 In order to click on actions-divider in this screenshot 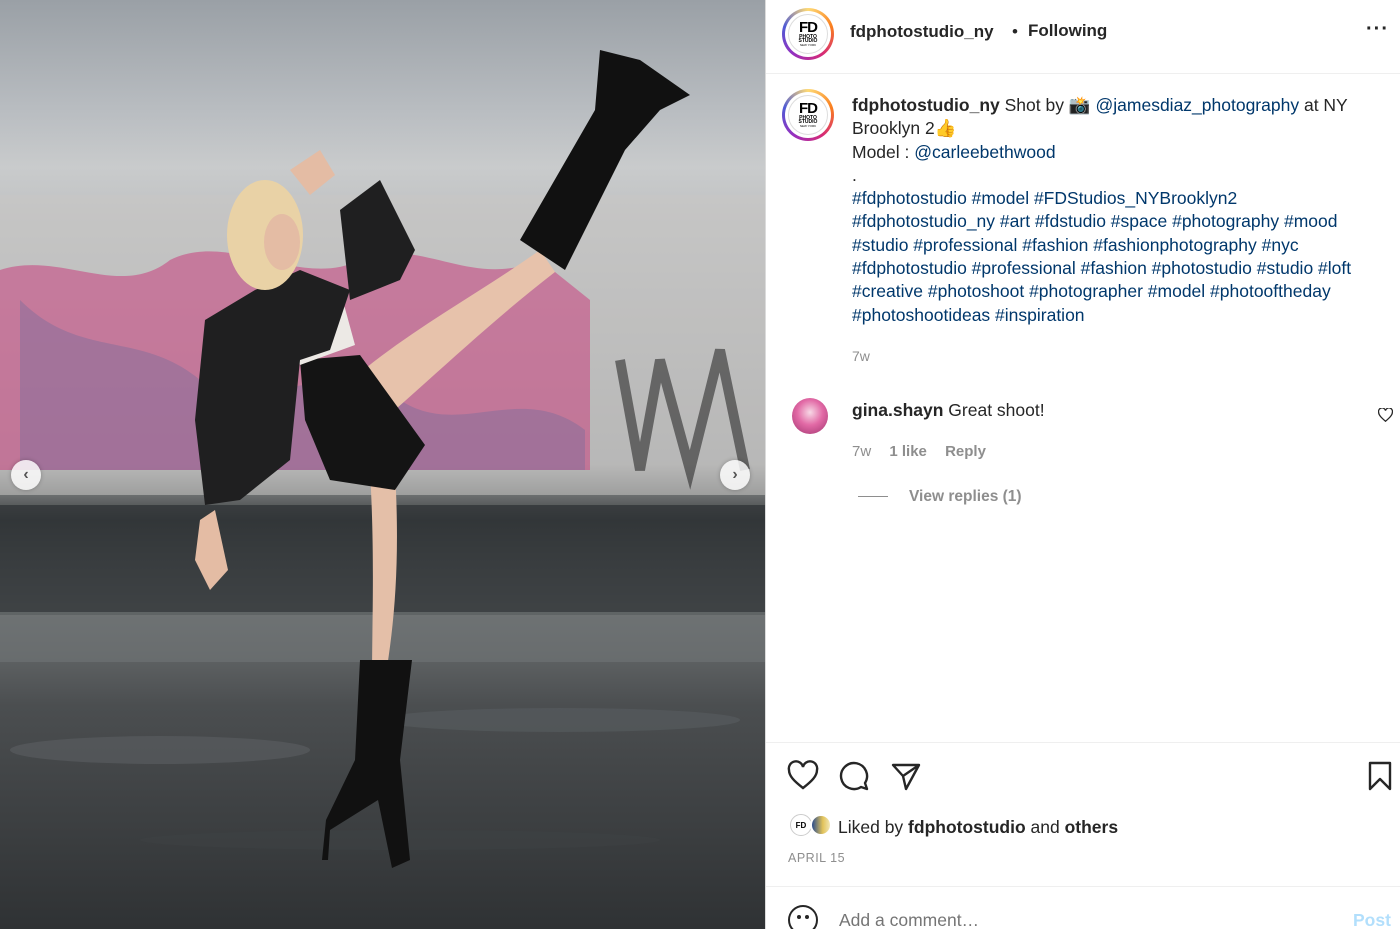, I will do `click(1083, 742)`.